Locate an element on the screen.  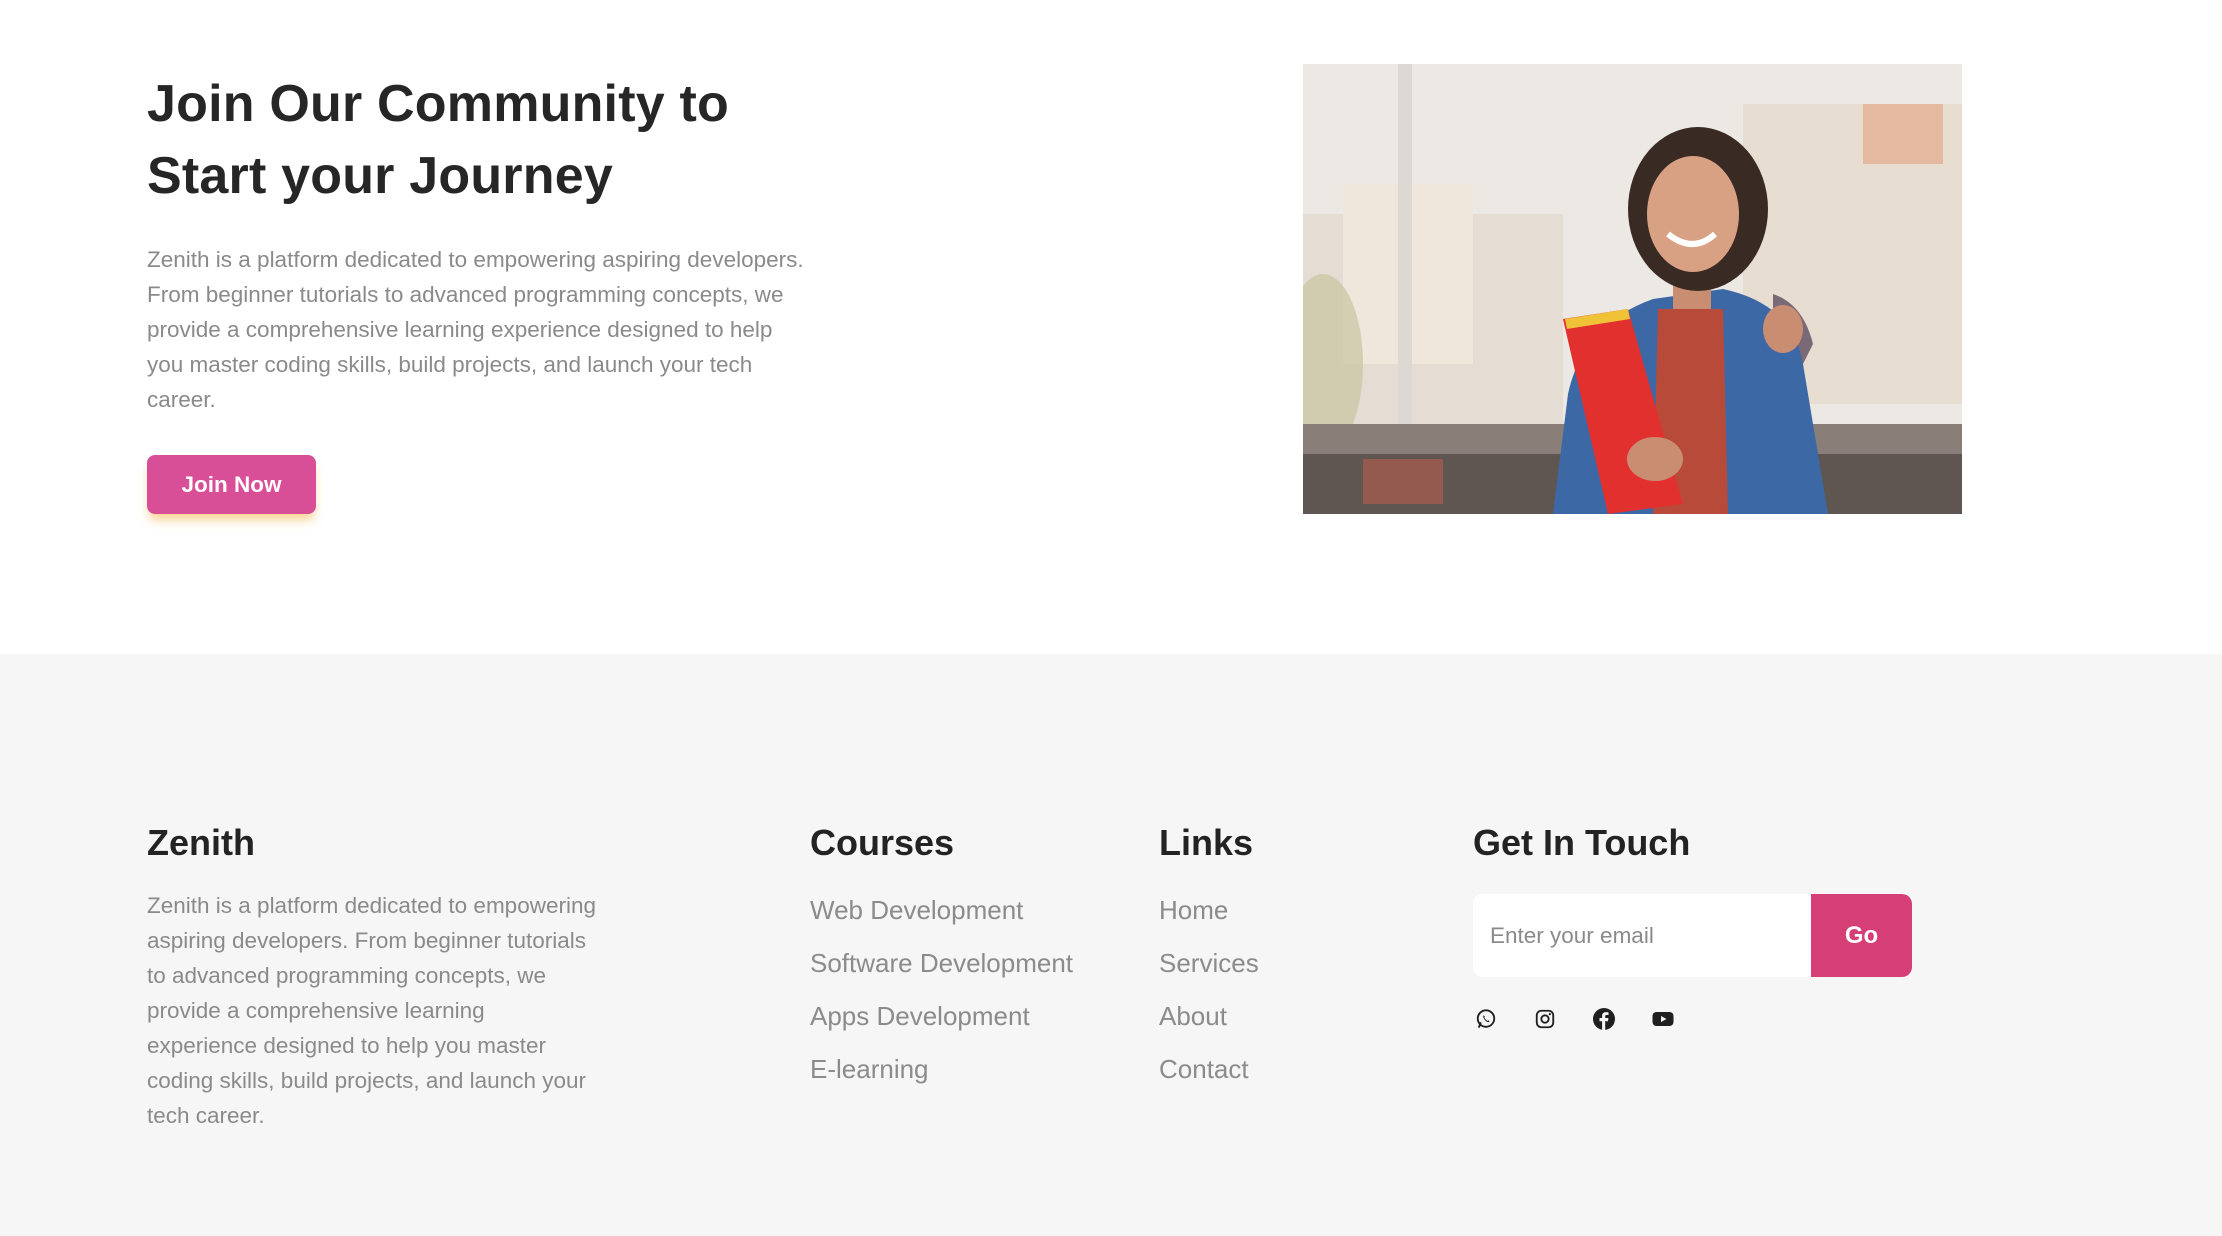
student-illustration is located at coordinates (1632, 289).